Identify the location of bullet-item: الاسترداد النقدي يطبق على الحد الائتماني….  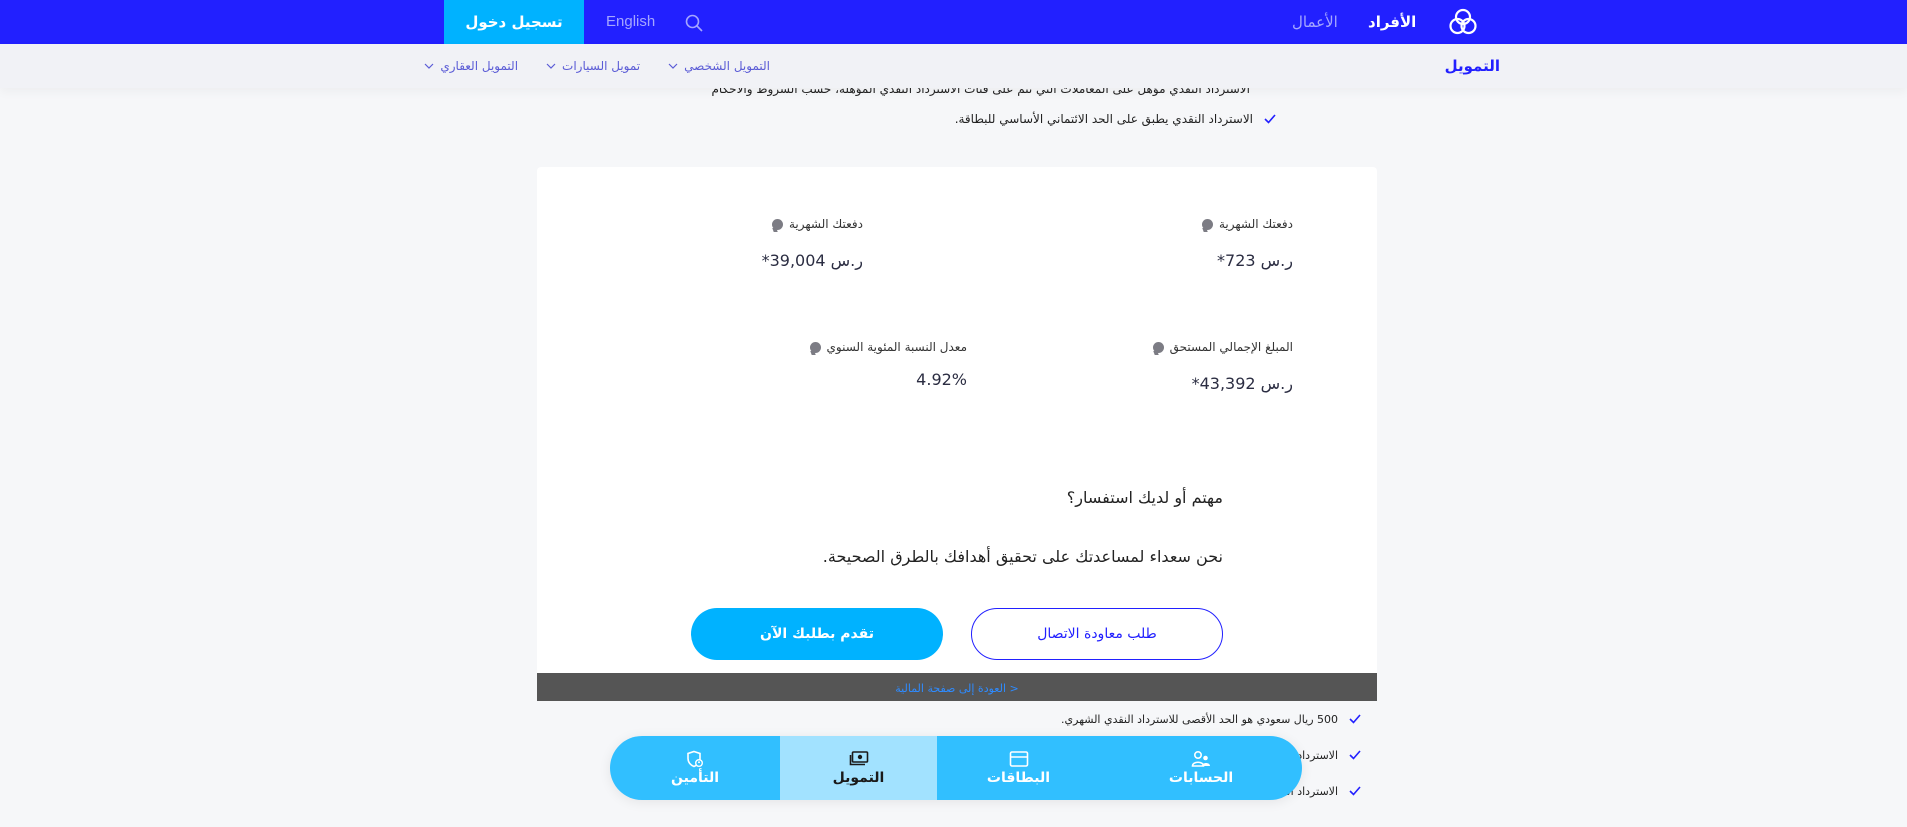
(1116, 119).